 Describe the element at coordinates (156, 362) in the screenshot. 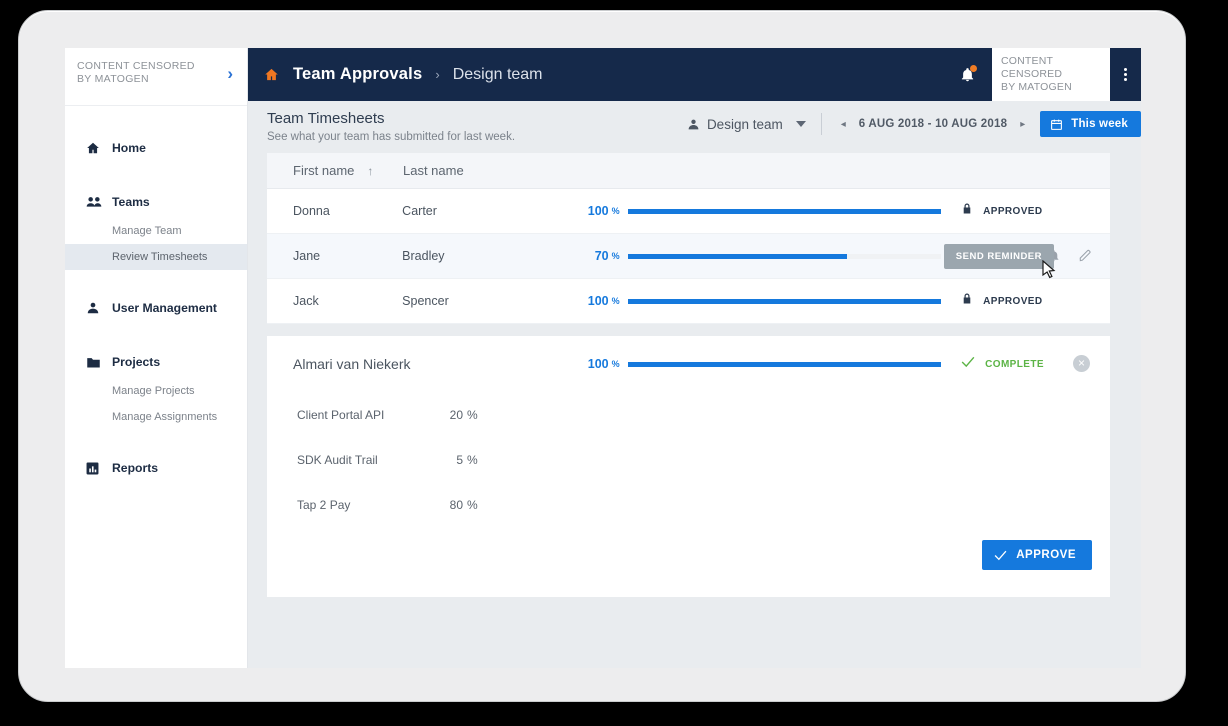

I see `sidebar-item-projects: Projects` at that location.